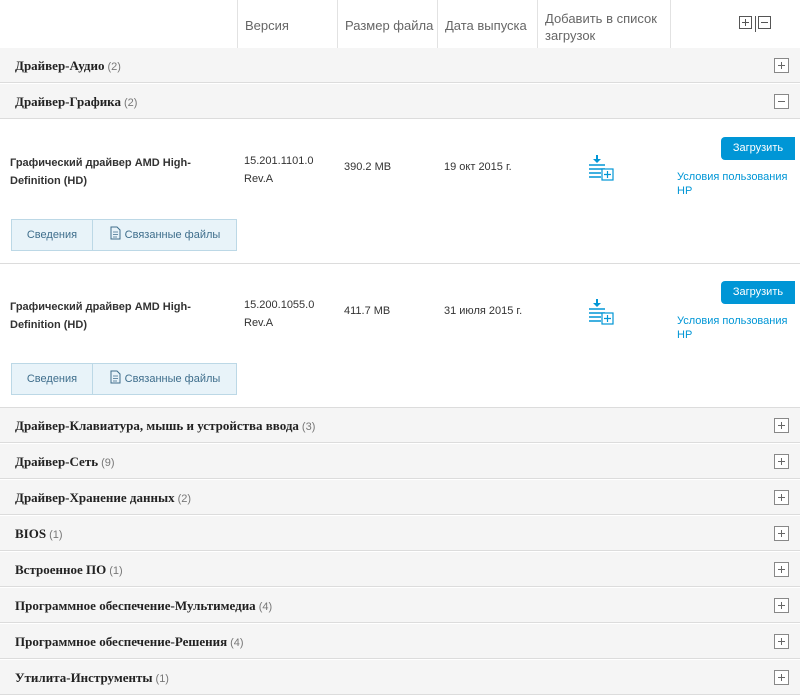 The image size is (800, 697). I want to click on category-name: Драйвер-Графика (2), so click(76, 101).